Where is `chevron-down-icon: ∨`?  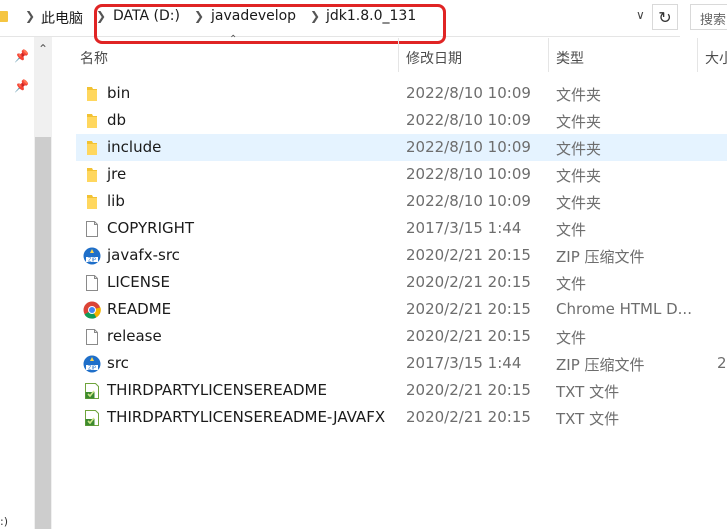
chevron-down-icon: ∨ is located at coordinates (640, 15).